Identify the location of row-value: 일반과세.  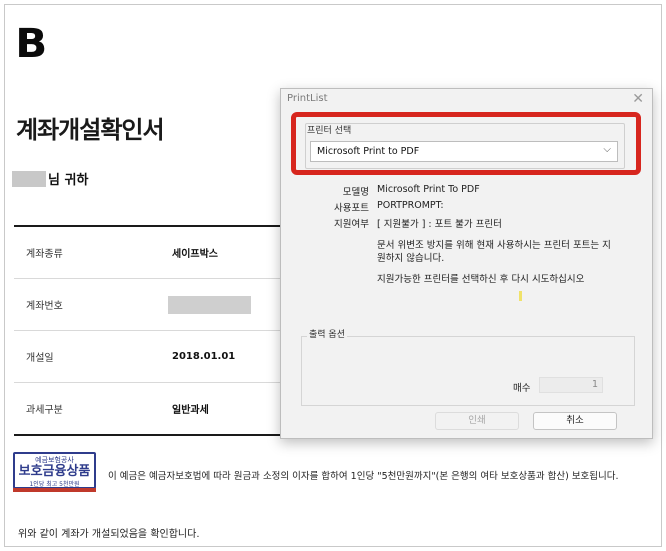
(190, 410).